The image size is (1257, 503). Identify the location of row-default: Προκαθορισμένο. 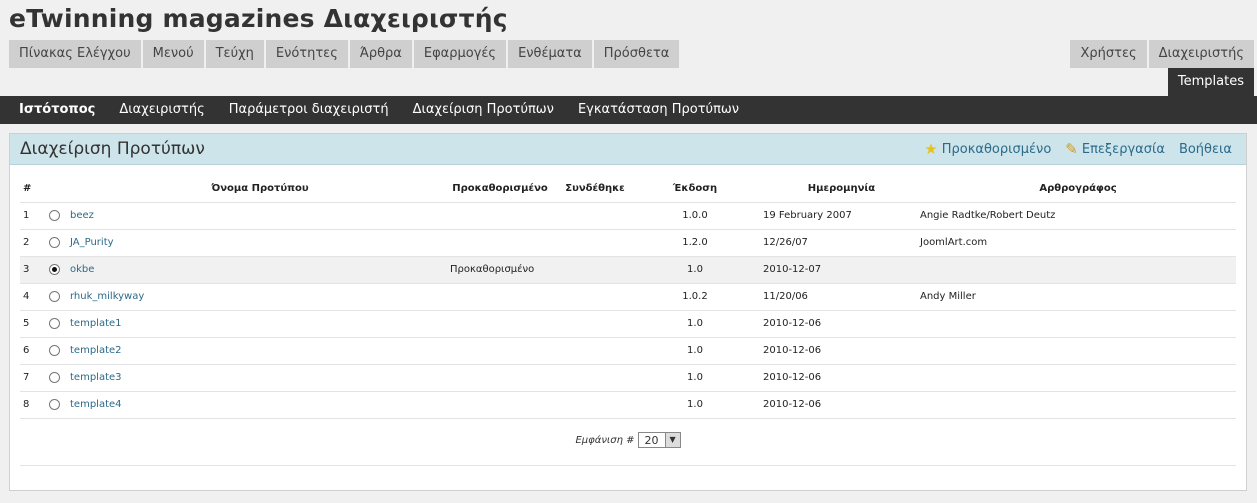
(500, 270).